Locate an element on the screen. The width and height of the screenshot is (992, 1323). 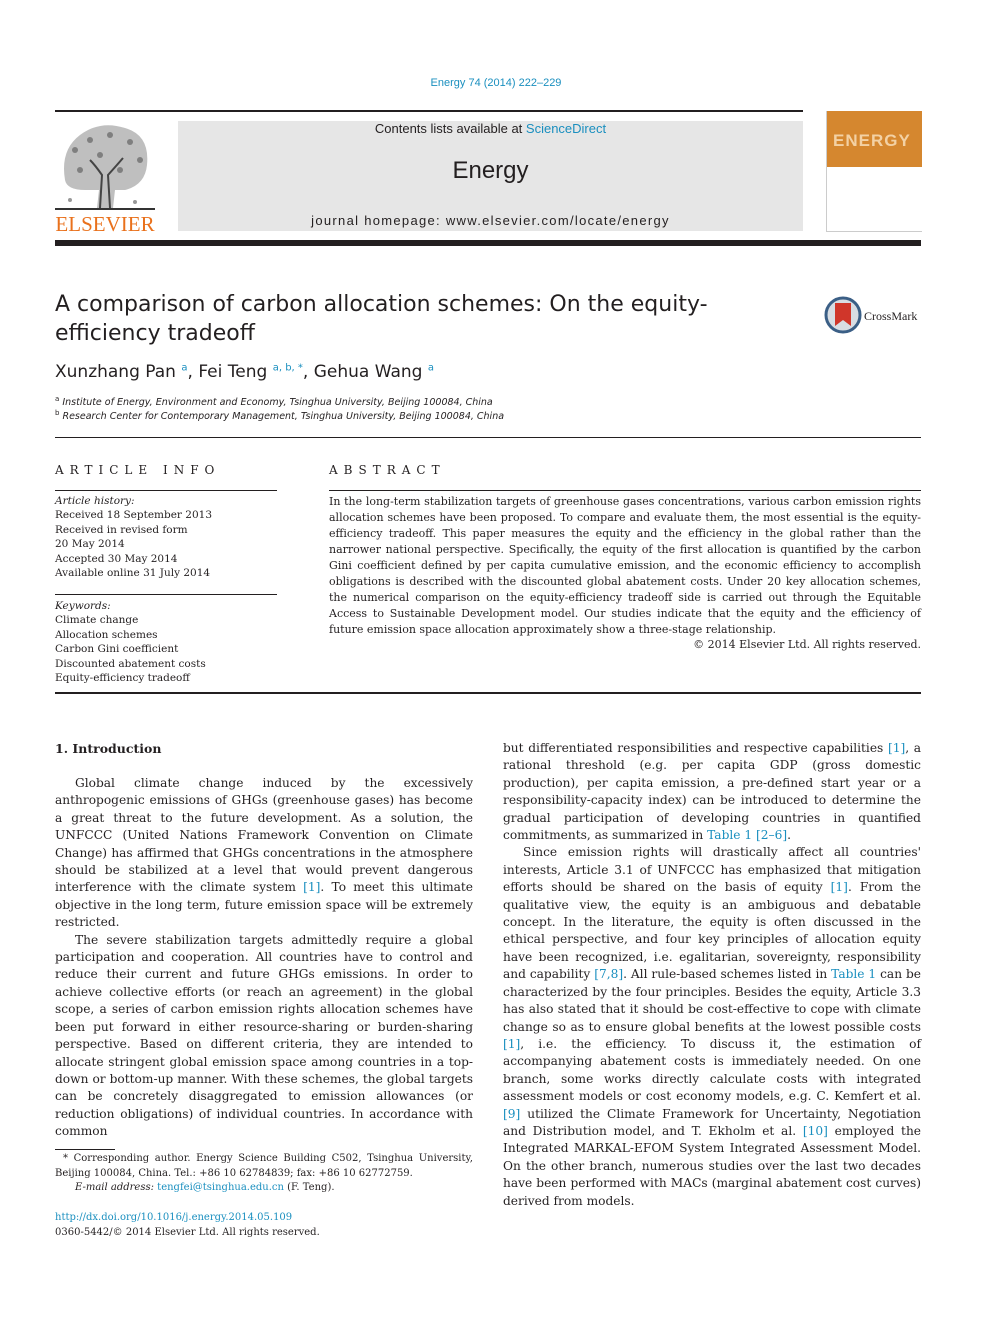
header-top-rule is located at coordinates (429, 111).